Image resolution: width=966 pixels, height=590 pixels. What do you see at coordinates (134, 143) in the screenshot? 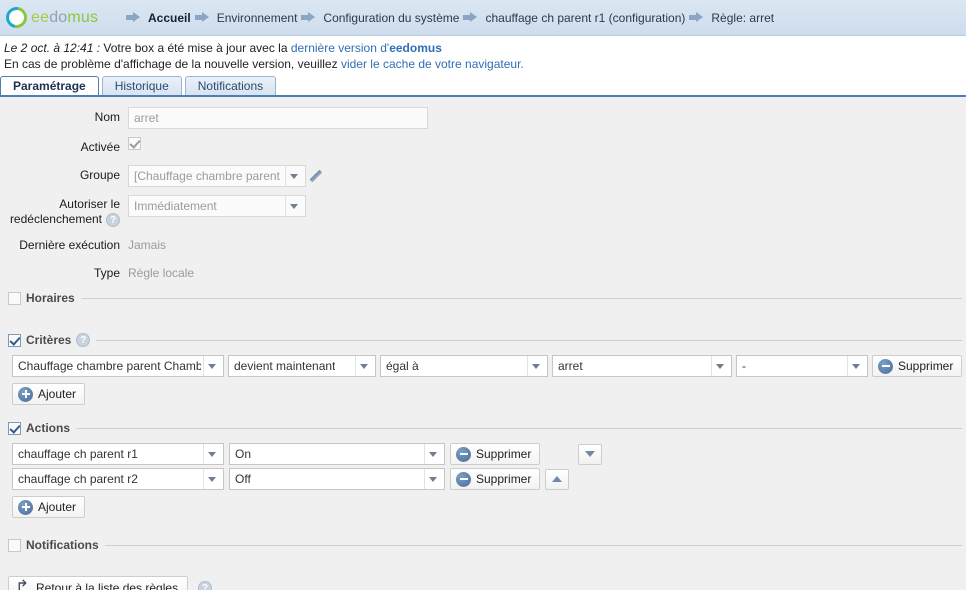
I see `activee-checkbox` at bounding box center [134, 143].